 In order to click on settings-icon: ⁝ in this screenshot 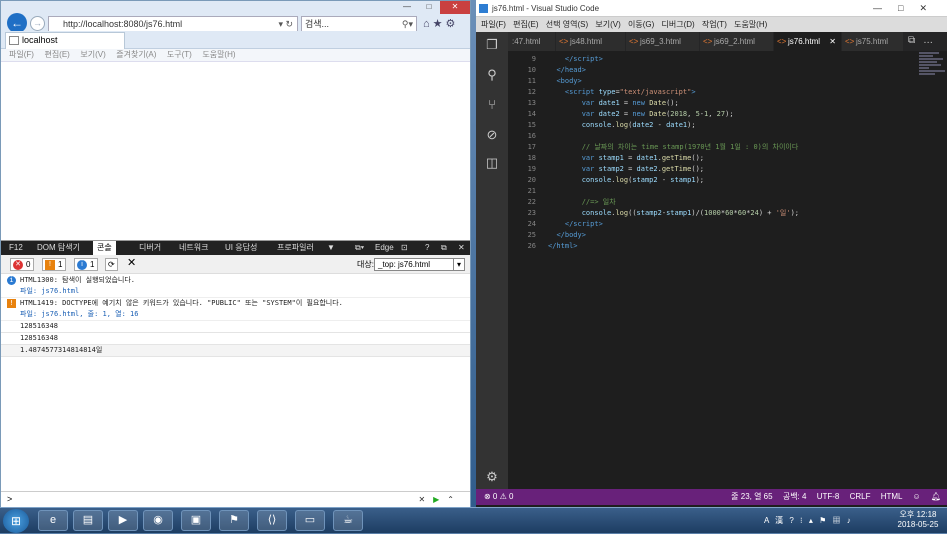, I will do `click(802, 520)`.